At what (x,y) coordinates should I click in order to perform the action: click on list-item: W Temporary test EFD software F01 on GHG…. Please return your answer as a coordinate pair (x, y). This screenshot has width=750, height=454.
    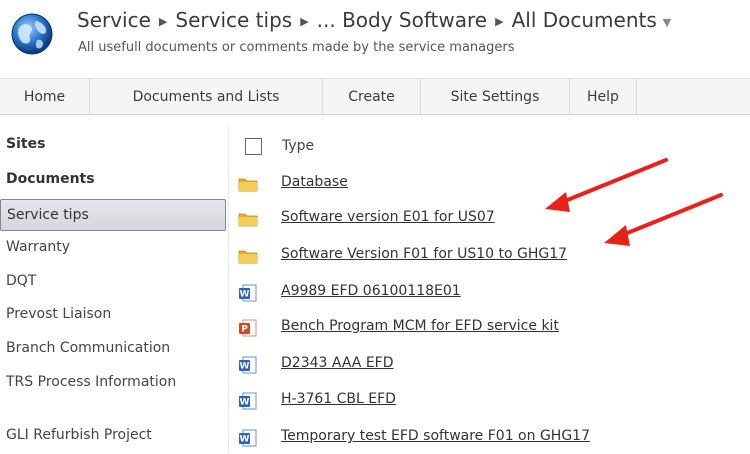
    Looking at the image, I should click on (479, 438).